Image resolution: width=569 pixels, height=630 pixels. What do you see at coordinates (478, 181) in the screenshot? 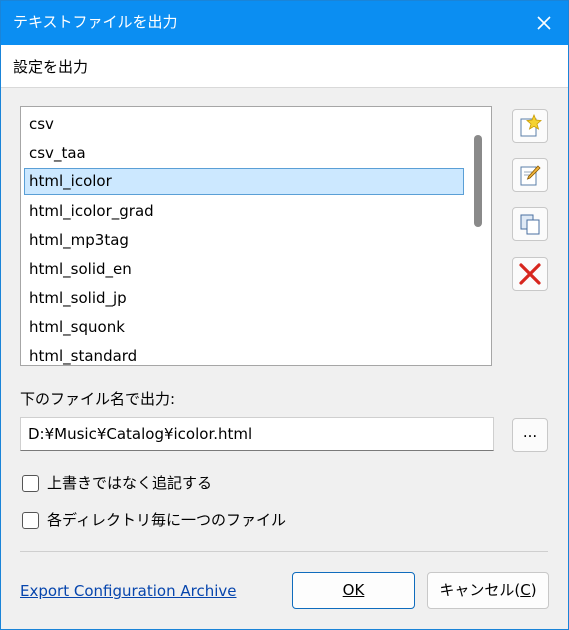
I see `scrollbar-thumb` at bounding box center [478, 181].